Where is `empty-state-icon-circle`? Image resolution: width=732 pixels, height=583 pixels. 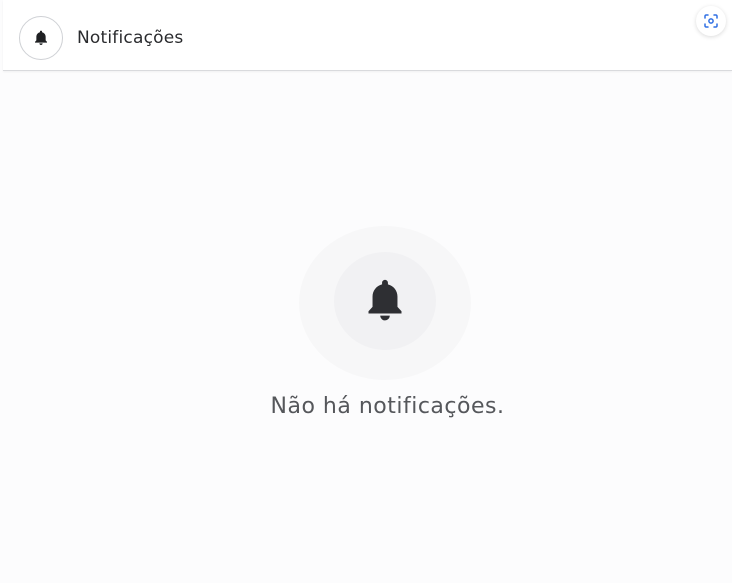
empty-state-icon-circle is located at coordinates (385, 301).